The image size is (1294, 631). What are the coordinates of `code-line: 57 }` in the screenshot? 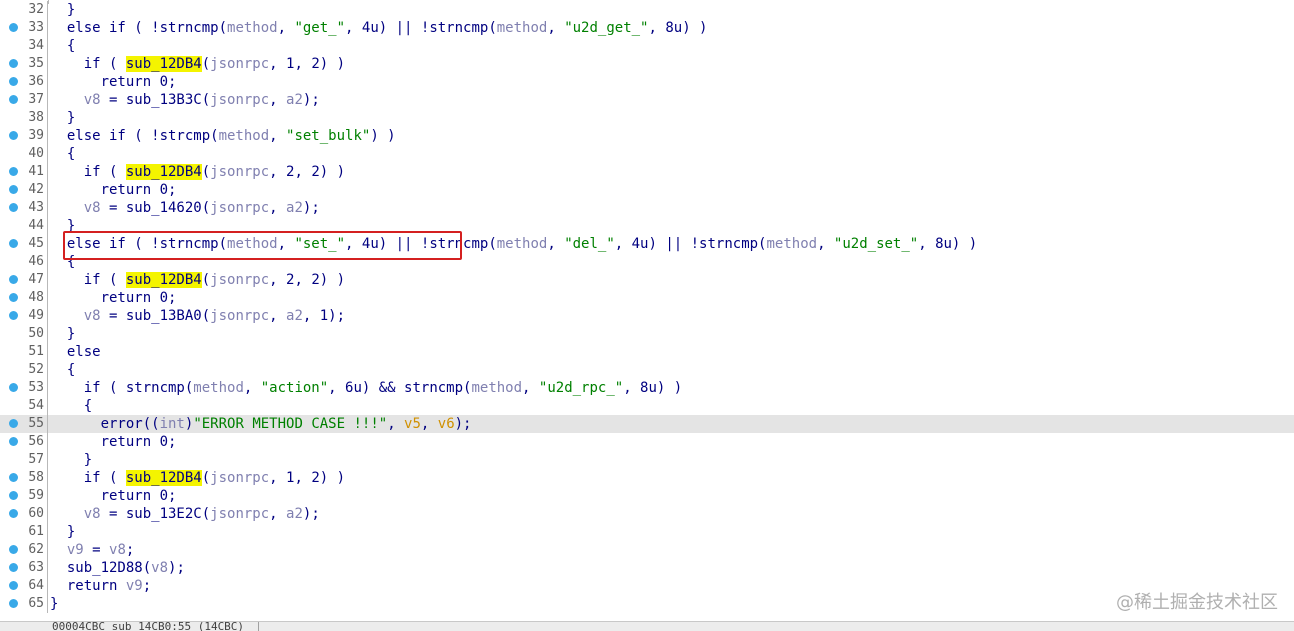 It's located at (647, 460).